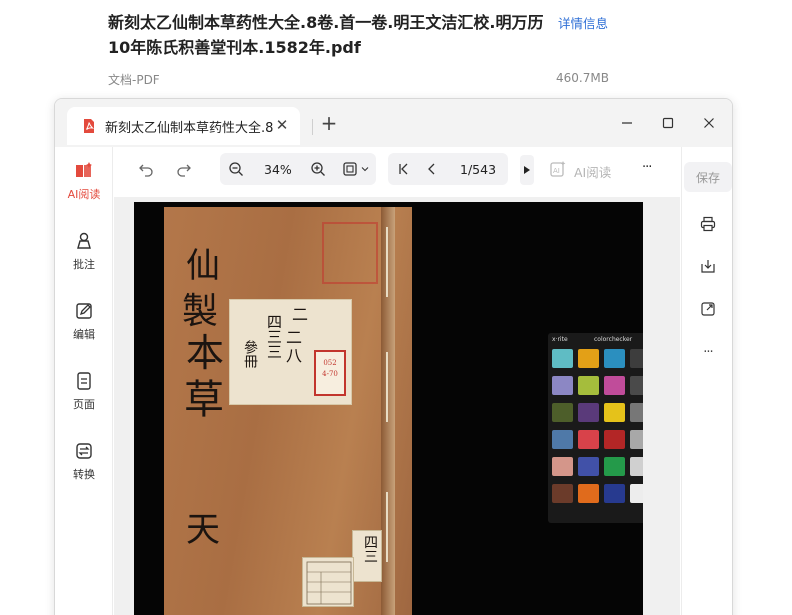  What do you see at coordinates (236, 169) in the screenshot?
I see `zoom-out-icon` at bounding box center [236, 169].